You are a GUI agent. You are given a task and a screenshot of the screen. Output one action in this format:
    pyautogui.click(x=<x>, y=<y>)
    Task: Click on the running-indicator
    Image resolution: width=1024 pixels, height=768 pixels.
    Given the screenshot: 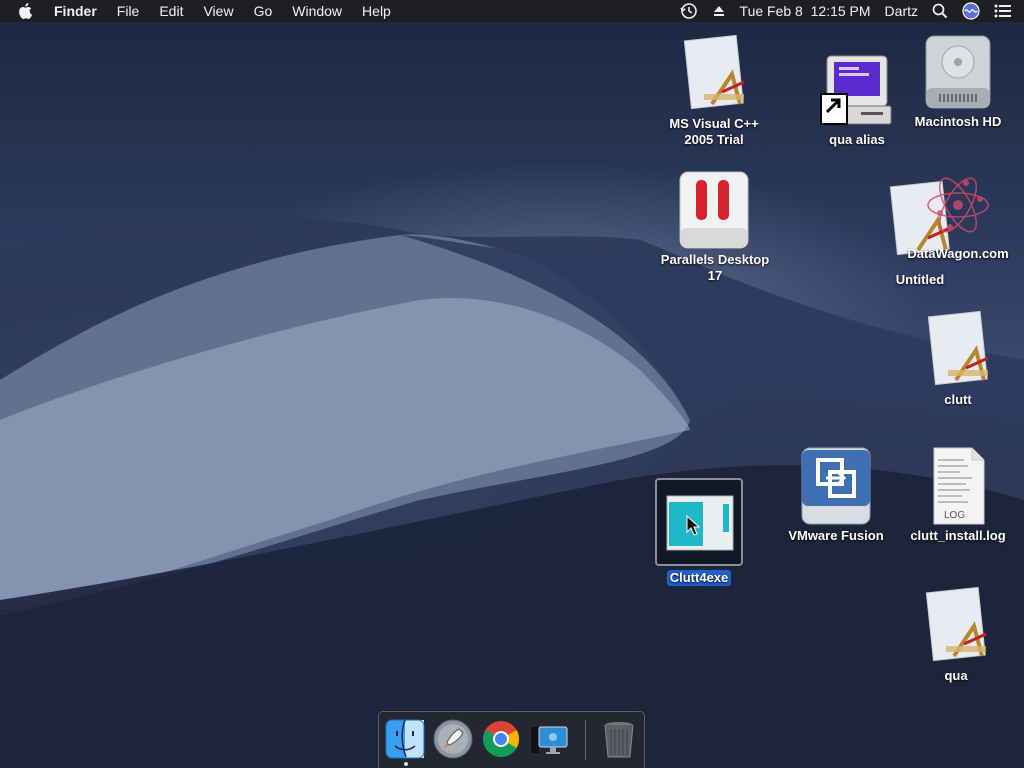 What is the action you would take?
    pyautogui.click(x=406, y=764)
    